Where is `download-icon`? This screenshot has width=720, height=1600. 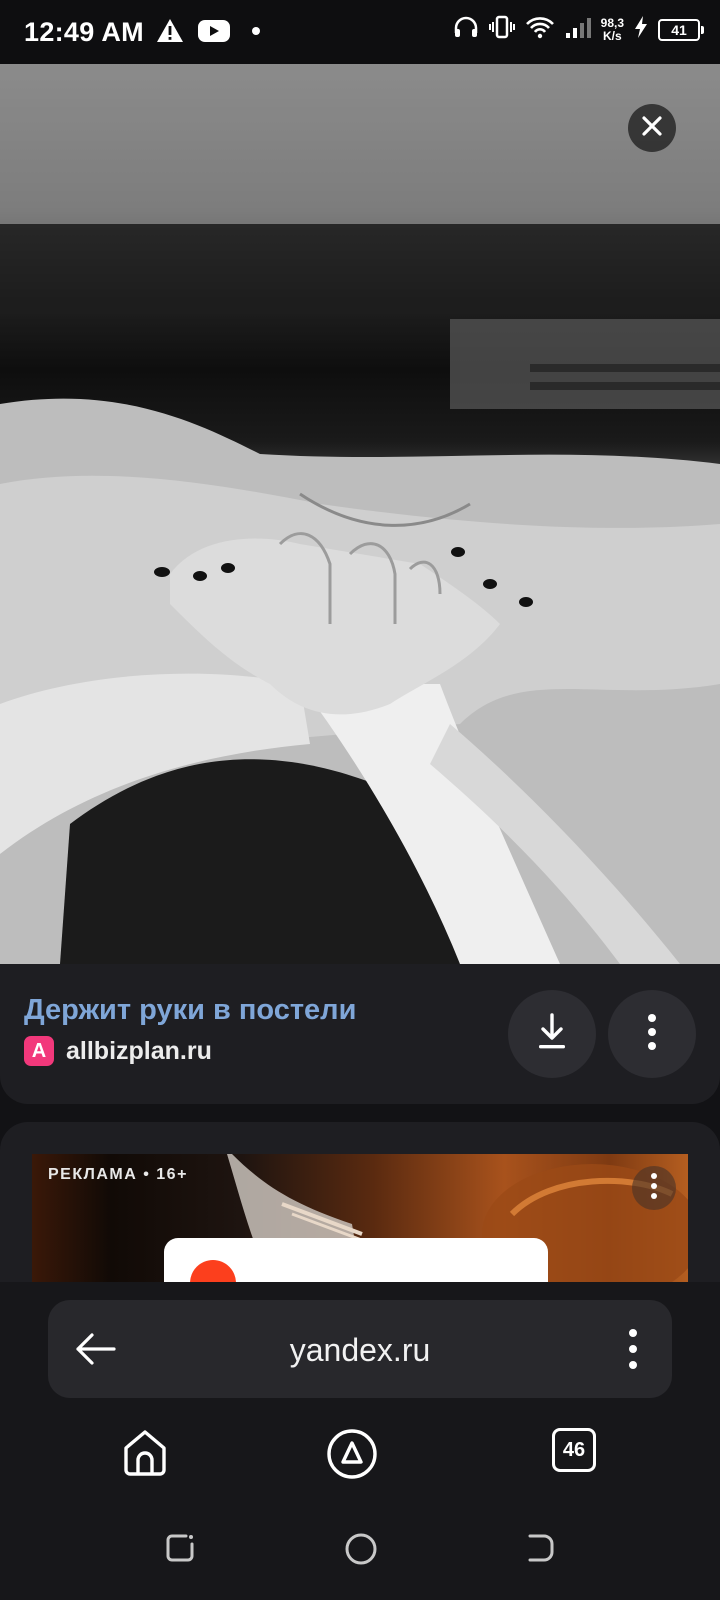 download-icon is located at coordinates (552, 1034).